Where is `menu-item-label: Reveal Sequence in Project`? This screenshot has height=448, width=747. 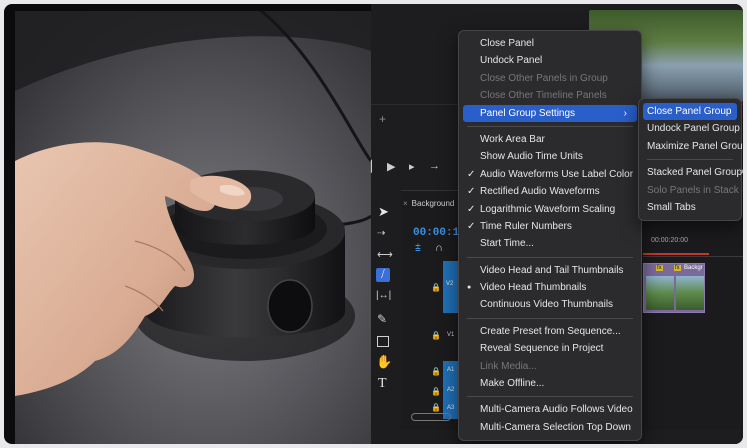 menu-item-label: Reveal Sequence in Project is located at coordinates (542, 349).